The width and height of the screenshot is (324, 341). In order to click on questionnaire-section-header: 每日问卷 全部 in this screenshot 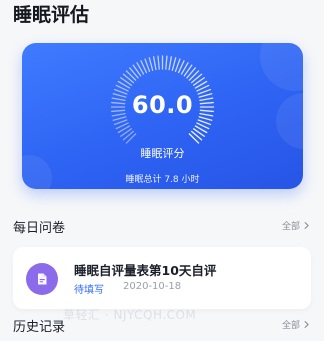, I will do `click(162, 227)`.